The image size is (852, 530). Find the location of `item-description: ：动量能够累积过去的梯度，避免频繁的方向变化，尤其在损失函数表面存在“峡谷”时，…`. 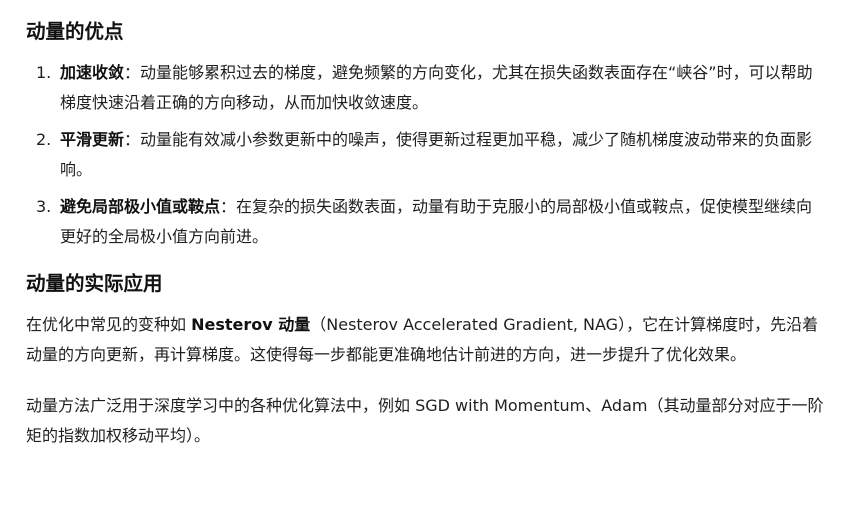

item-description: ：动量能够累积过去的梯度，避免频繁的方向变化，尤其在损失函数表面存在“峡谷”时，… is located at coordinates (436, 87).